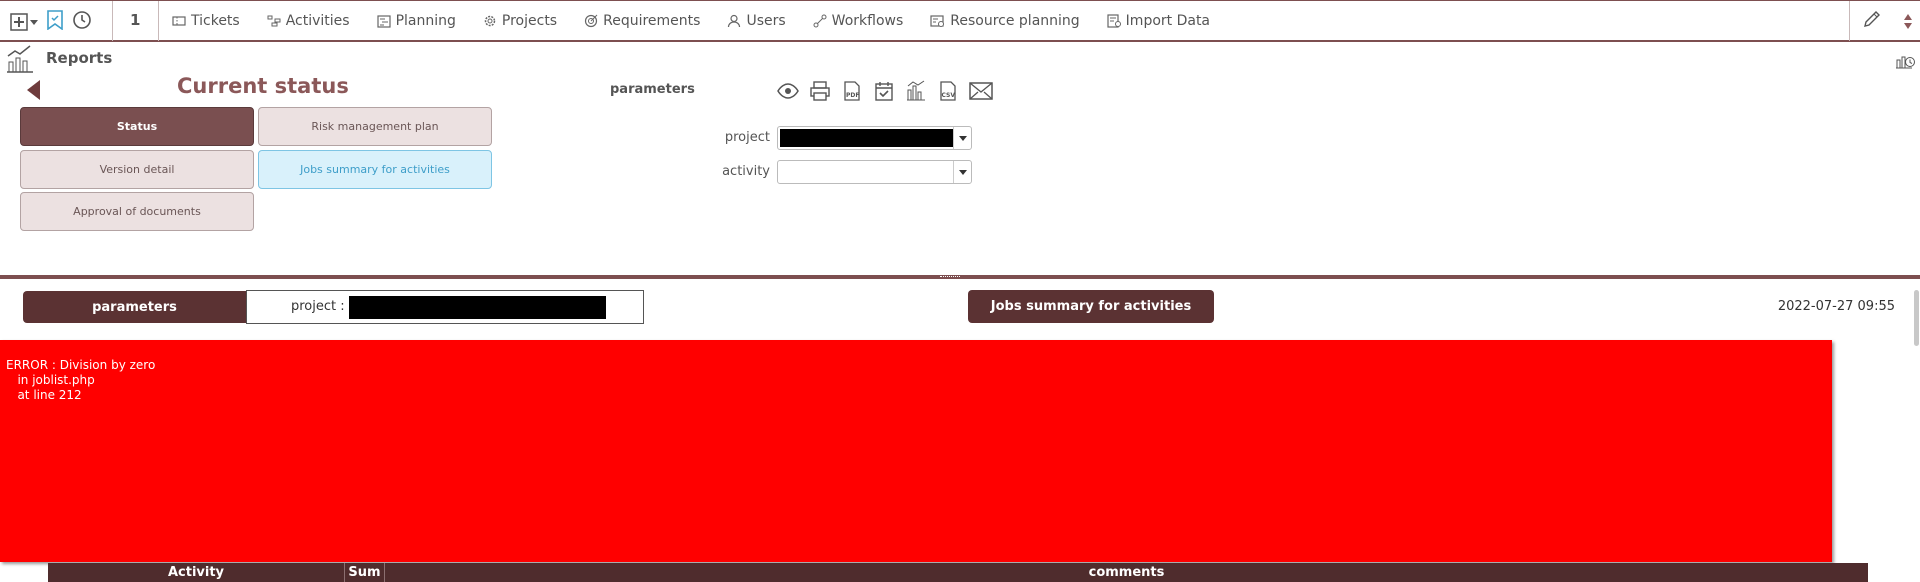 This screenshot has width=1920, height=582. Describe the element at coordinates (1114, 21) in the screenshot. I see `import-icon` at that location.